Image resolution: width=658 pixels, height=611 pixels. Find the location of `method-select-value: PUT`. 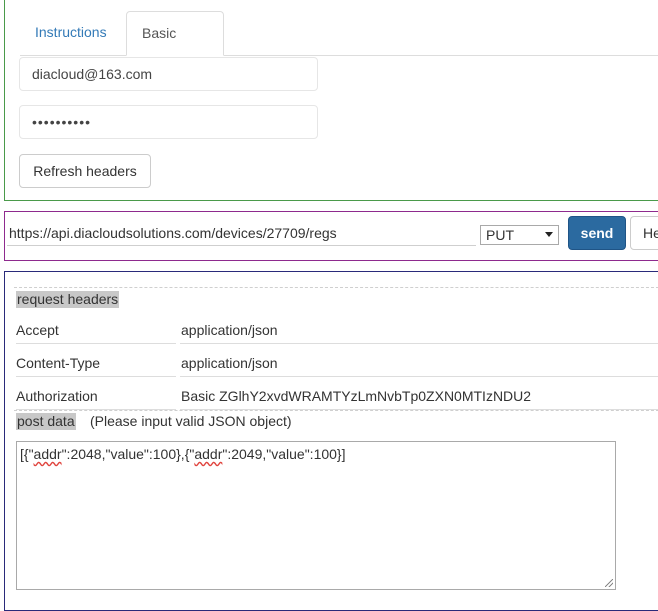

method-select-value: PUT is located at coordinates (500, 235).